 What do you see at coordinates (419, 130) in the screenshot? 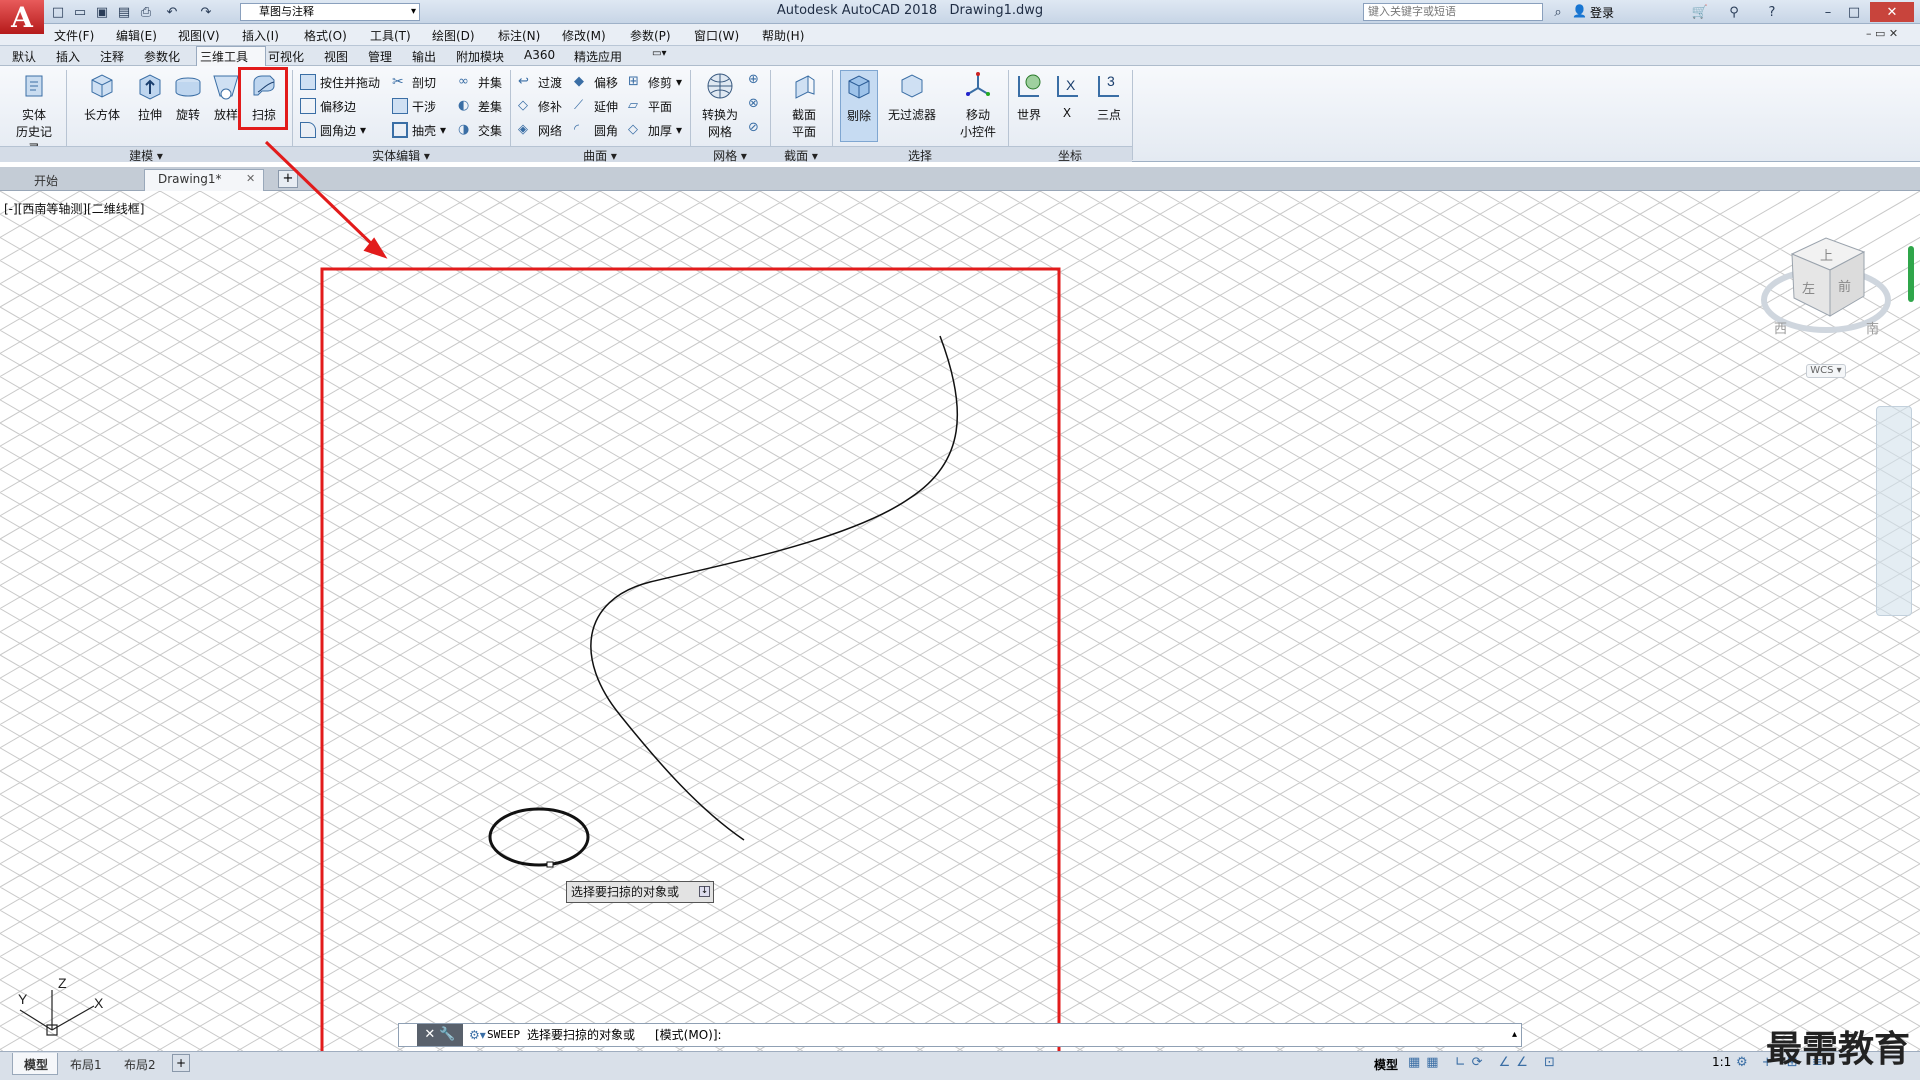
I see `shell-button: 抽壳 ▾` at bounding box center [419, 130].